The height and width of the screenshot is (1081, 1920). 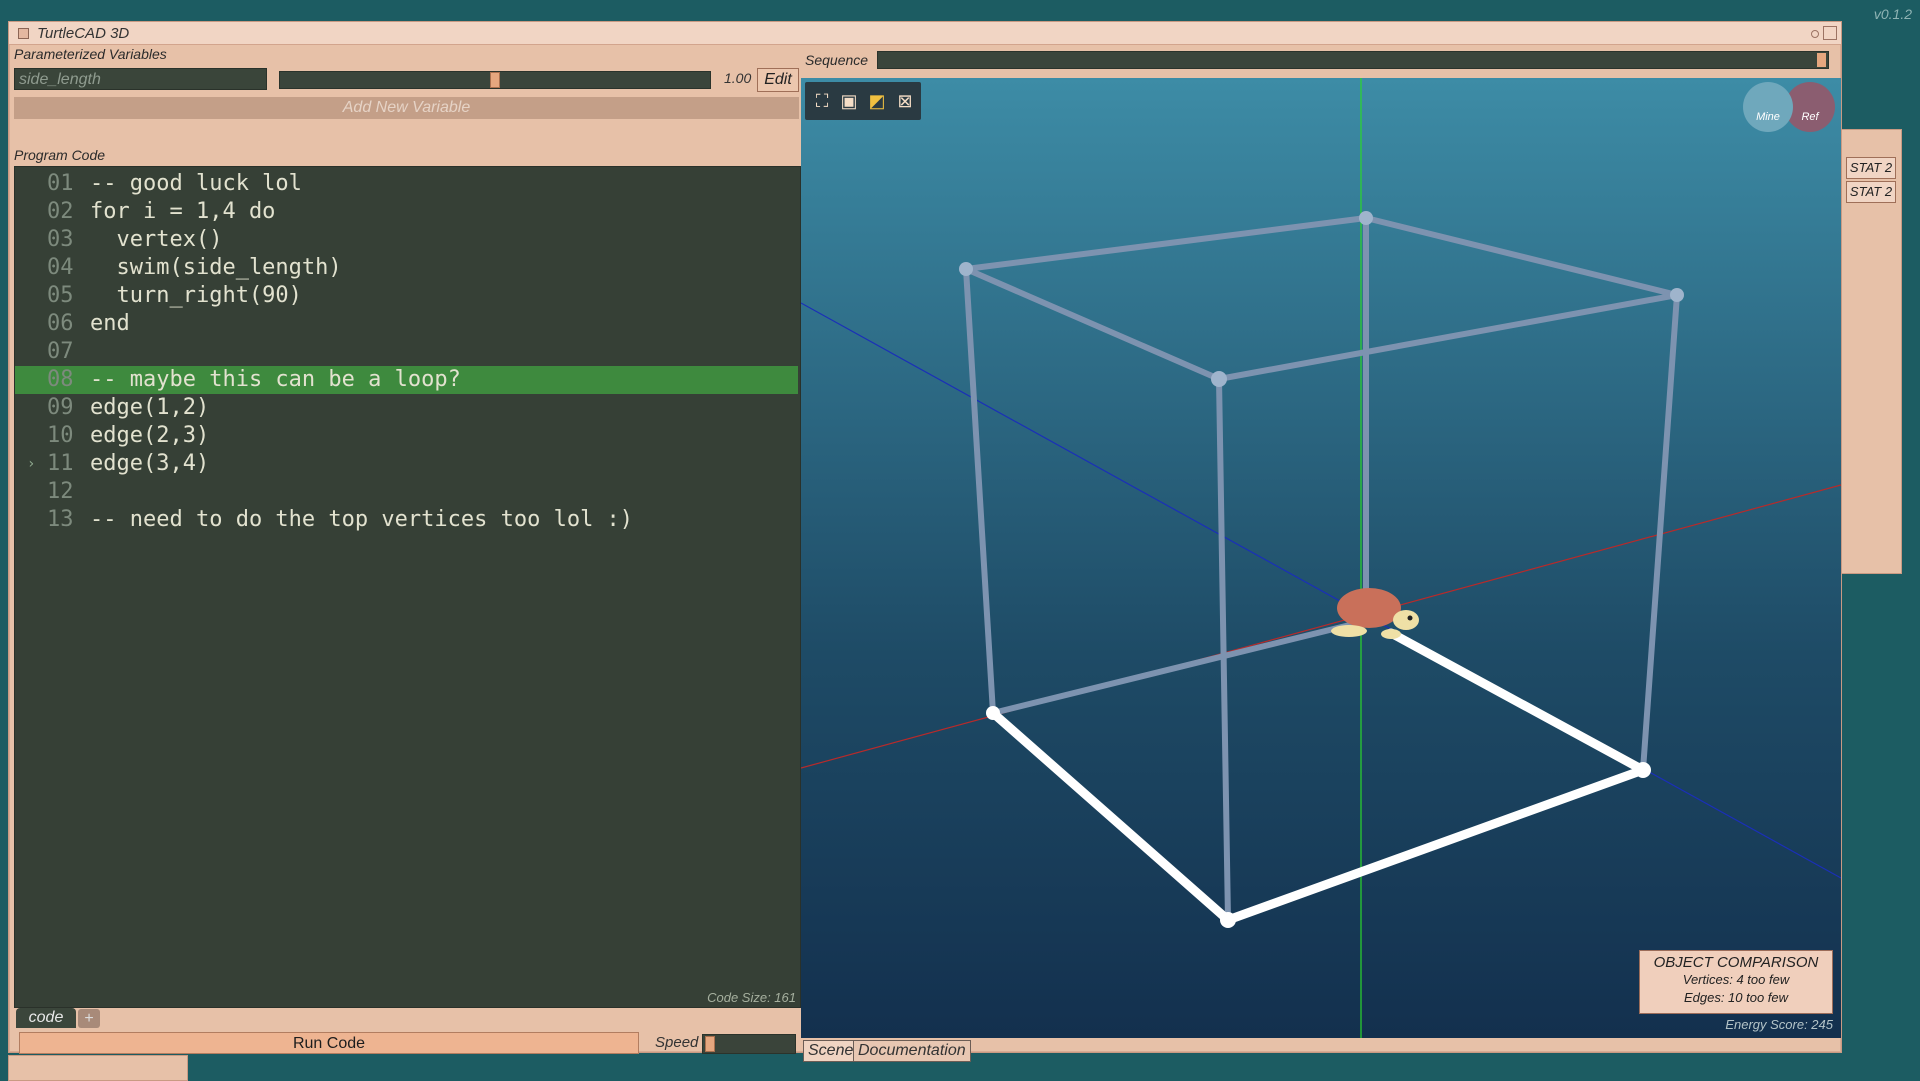 What do you see at coordinates (778, 80) in the screenshot?
I see `edit-button: Edit` at bounding box center [778, 80].